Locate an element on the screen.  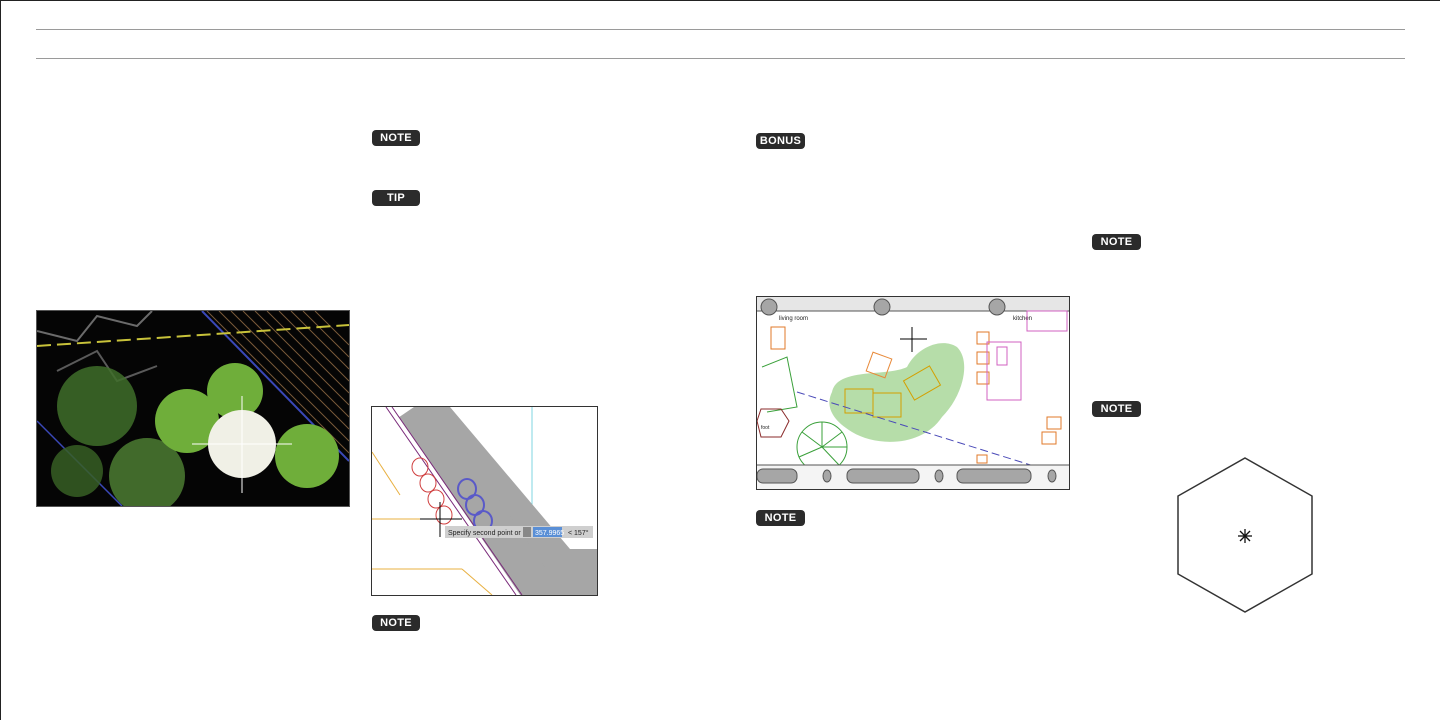
room-label-living: living room is located at coordinates (793, 319).